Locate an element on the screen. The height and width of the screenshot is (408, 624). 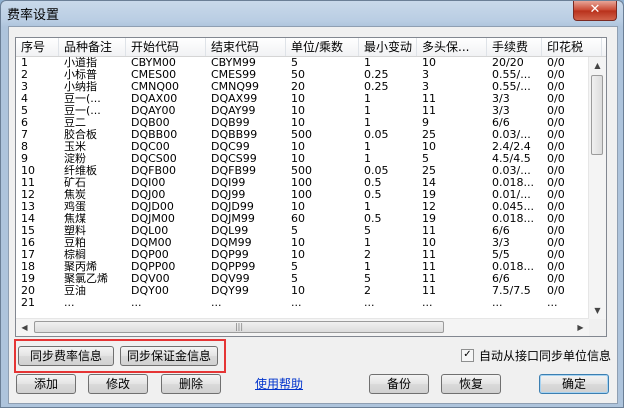
table-cell: 18 is located at coordinates (28, 267).